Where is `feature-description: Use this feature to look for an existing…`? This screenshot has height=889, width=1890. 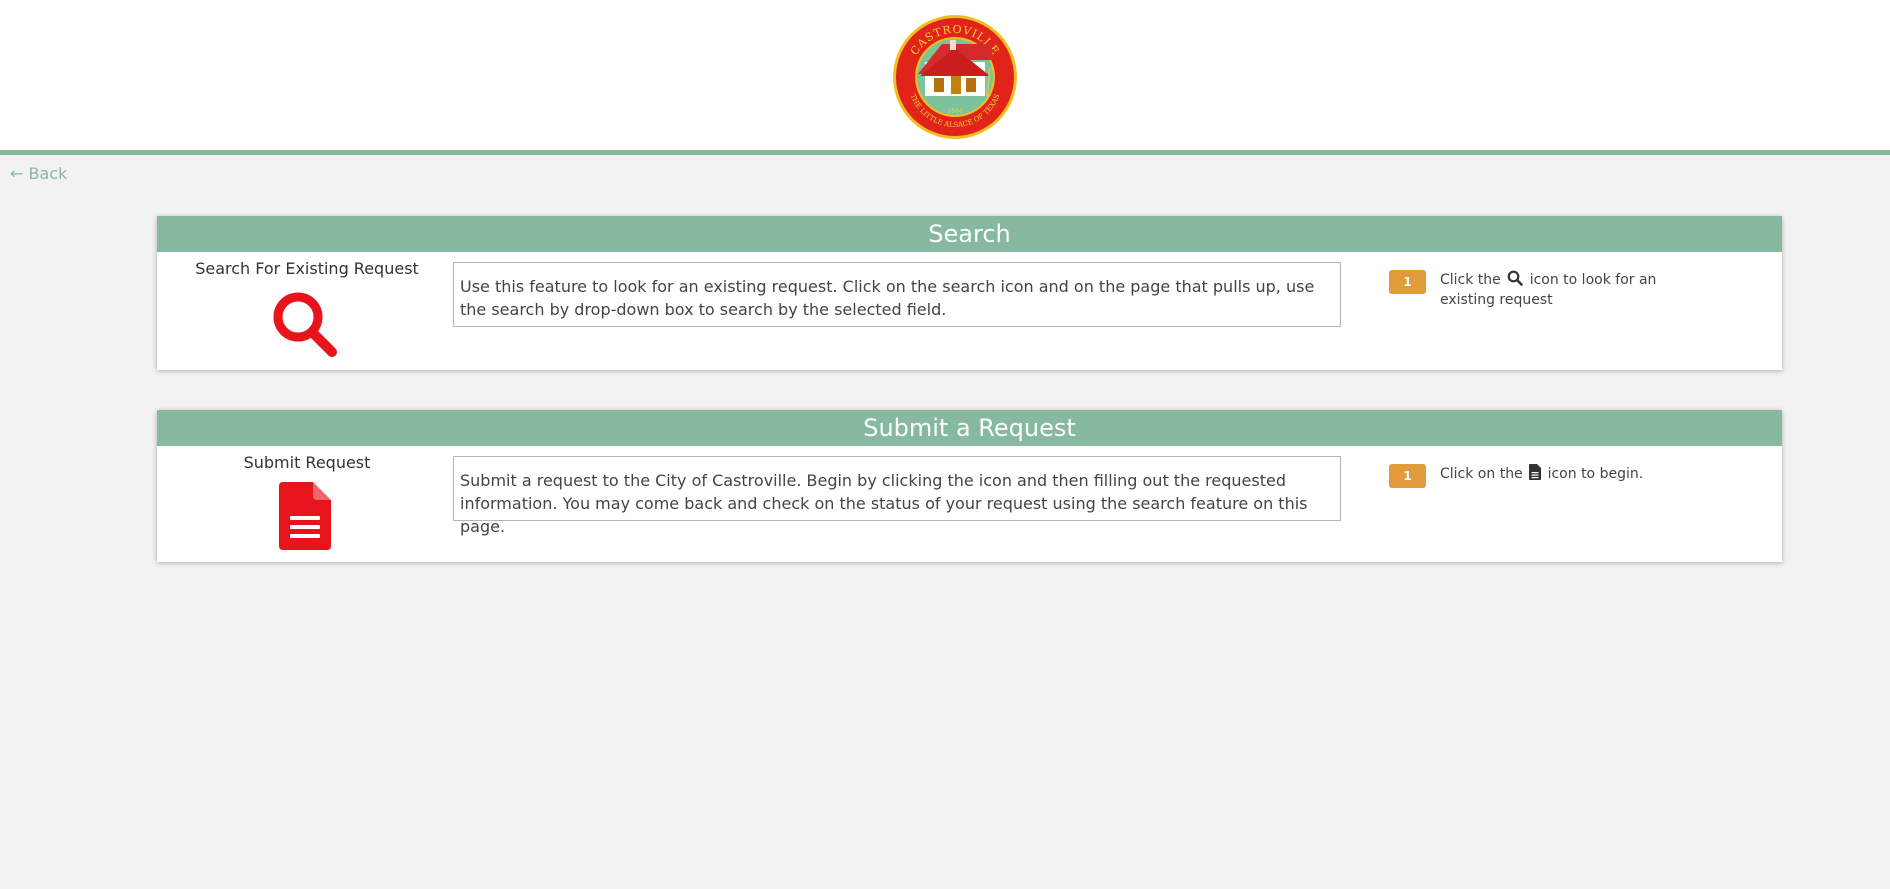
feature-description: Use this feature to look for an existing… is located at coordinates (897, 294).